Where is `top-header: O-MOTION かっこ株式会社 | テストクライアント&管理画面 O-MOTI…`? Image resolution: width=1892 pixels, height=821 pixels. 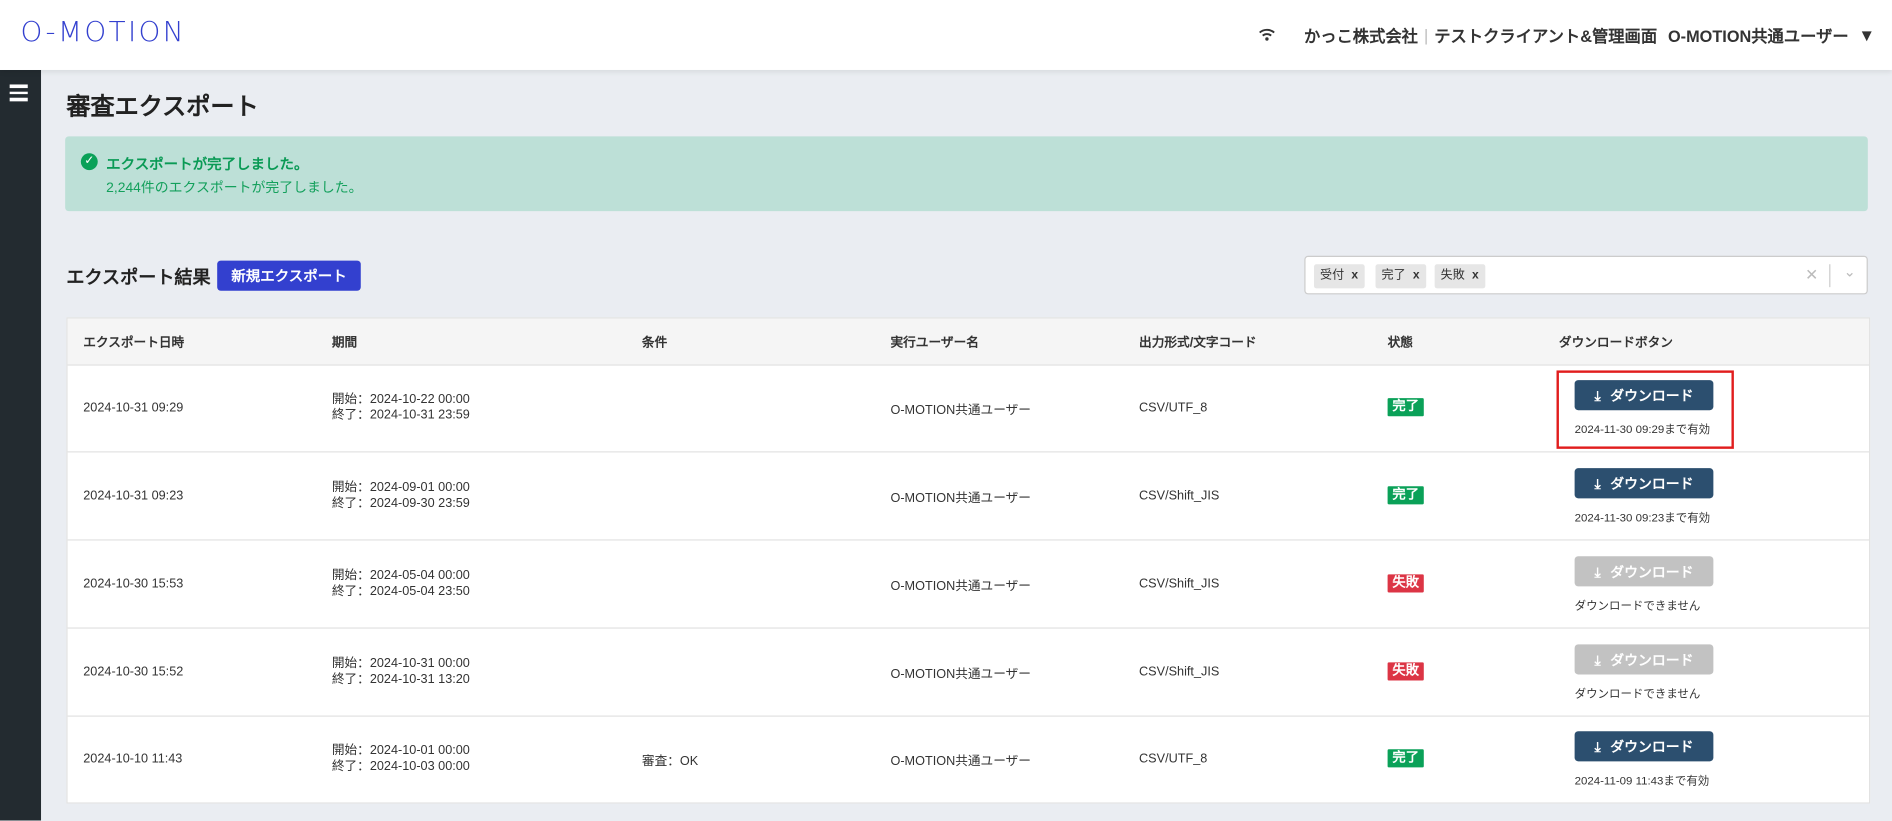 top-header: O-MOTION かっこ株式会社 | テストクライアント&管理画面 O-MOTI… is located at coordinates (946, 35).